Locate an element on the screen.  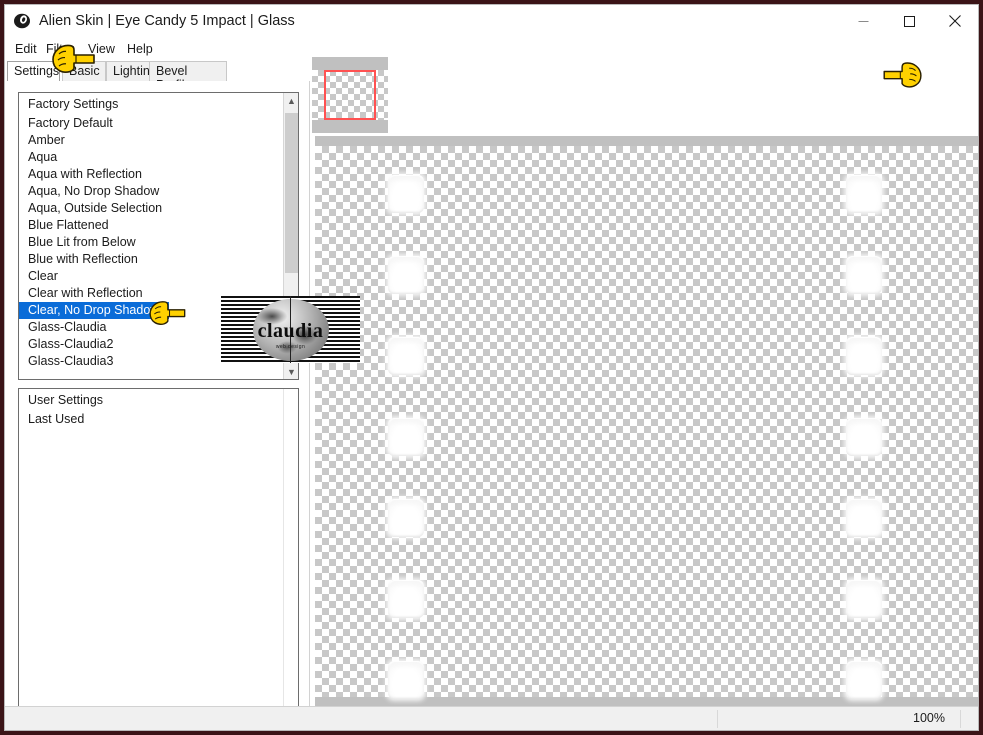
watermark-text: claudia is located at coordinates (290, 331).